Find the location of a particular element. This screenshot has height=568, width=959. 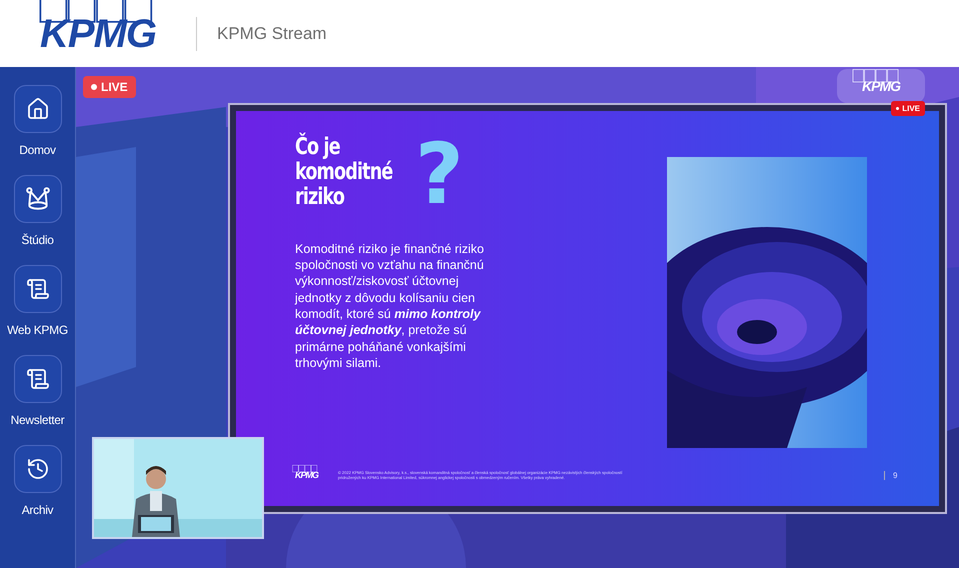

nav-label: Štúdio is located at coordinates (37, 240).